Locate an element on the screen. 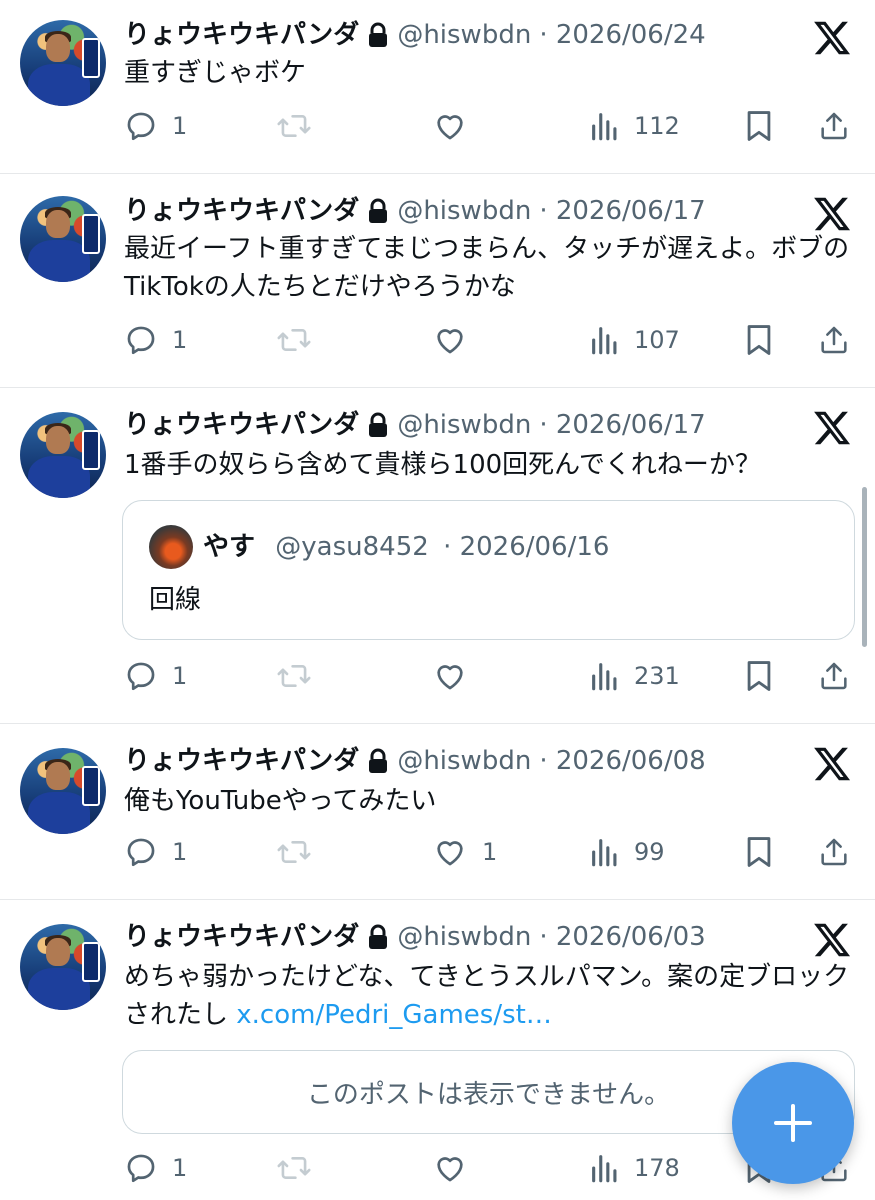 The height and width of the screenshot is (1200, 875). tweet-text: 1番手の奴らら含めて貴様ら100回死んでくれねーか？ is located at coordinates (442, 465).